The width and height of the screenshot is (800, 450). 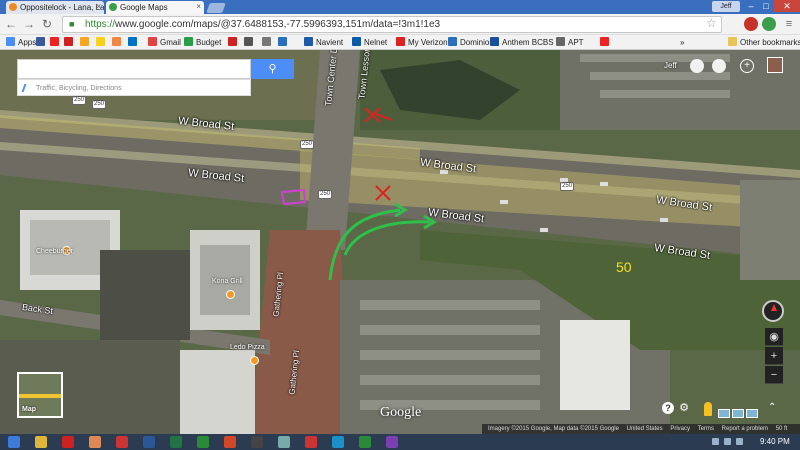 What do you see at coordinates (311, 442) in the screenshot?
I see `taskbar-app11-icon` at bounding box center [311, 442].